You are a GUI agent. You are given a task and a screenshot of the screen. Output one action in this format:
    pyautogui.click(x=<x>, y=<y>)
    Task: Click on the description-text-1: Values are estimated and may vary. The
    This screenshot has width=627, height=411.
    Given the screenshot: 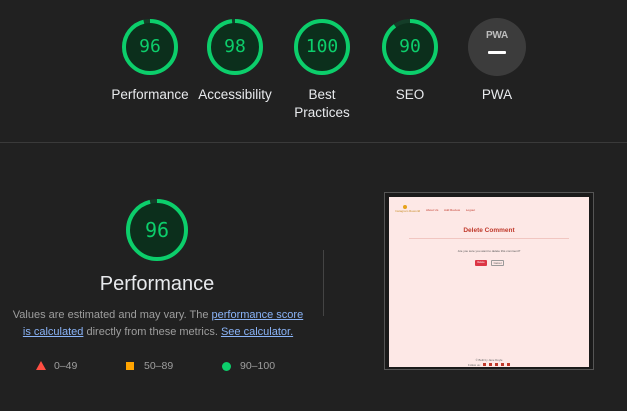 What is the action you would take?
    pyautogui.click(x=112, y=315)
    